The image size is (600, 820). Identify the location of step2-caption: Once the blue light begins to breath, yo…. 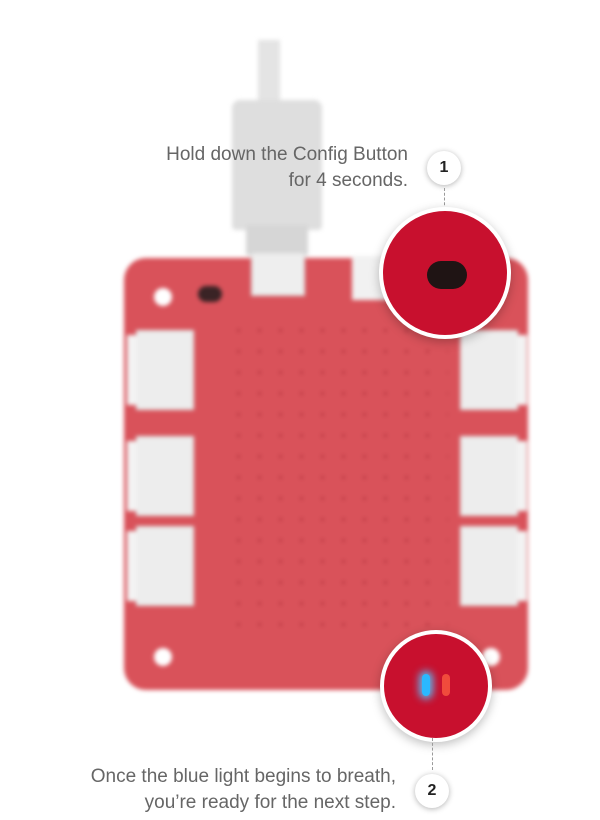
(243, 790).